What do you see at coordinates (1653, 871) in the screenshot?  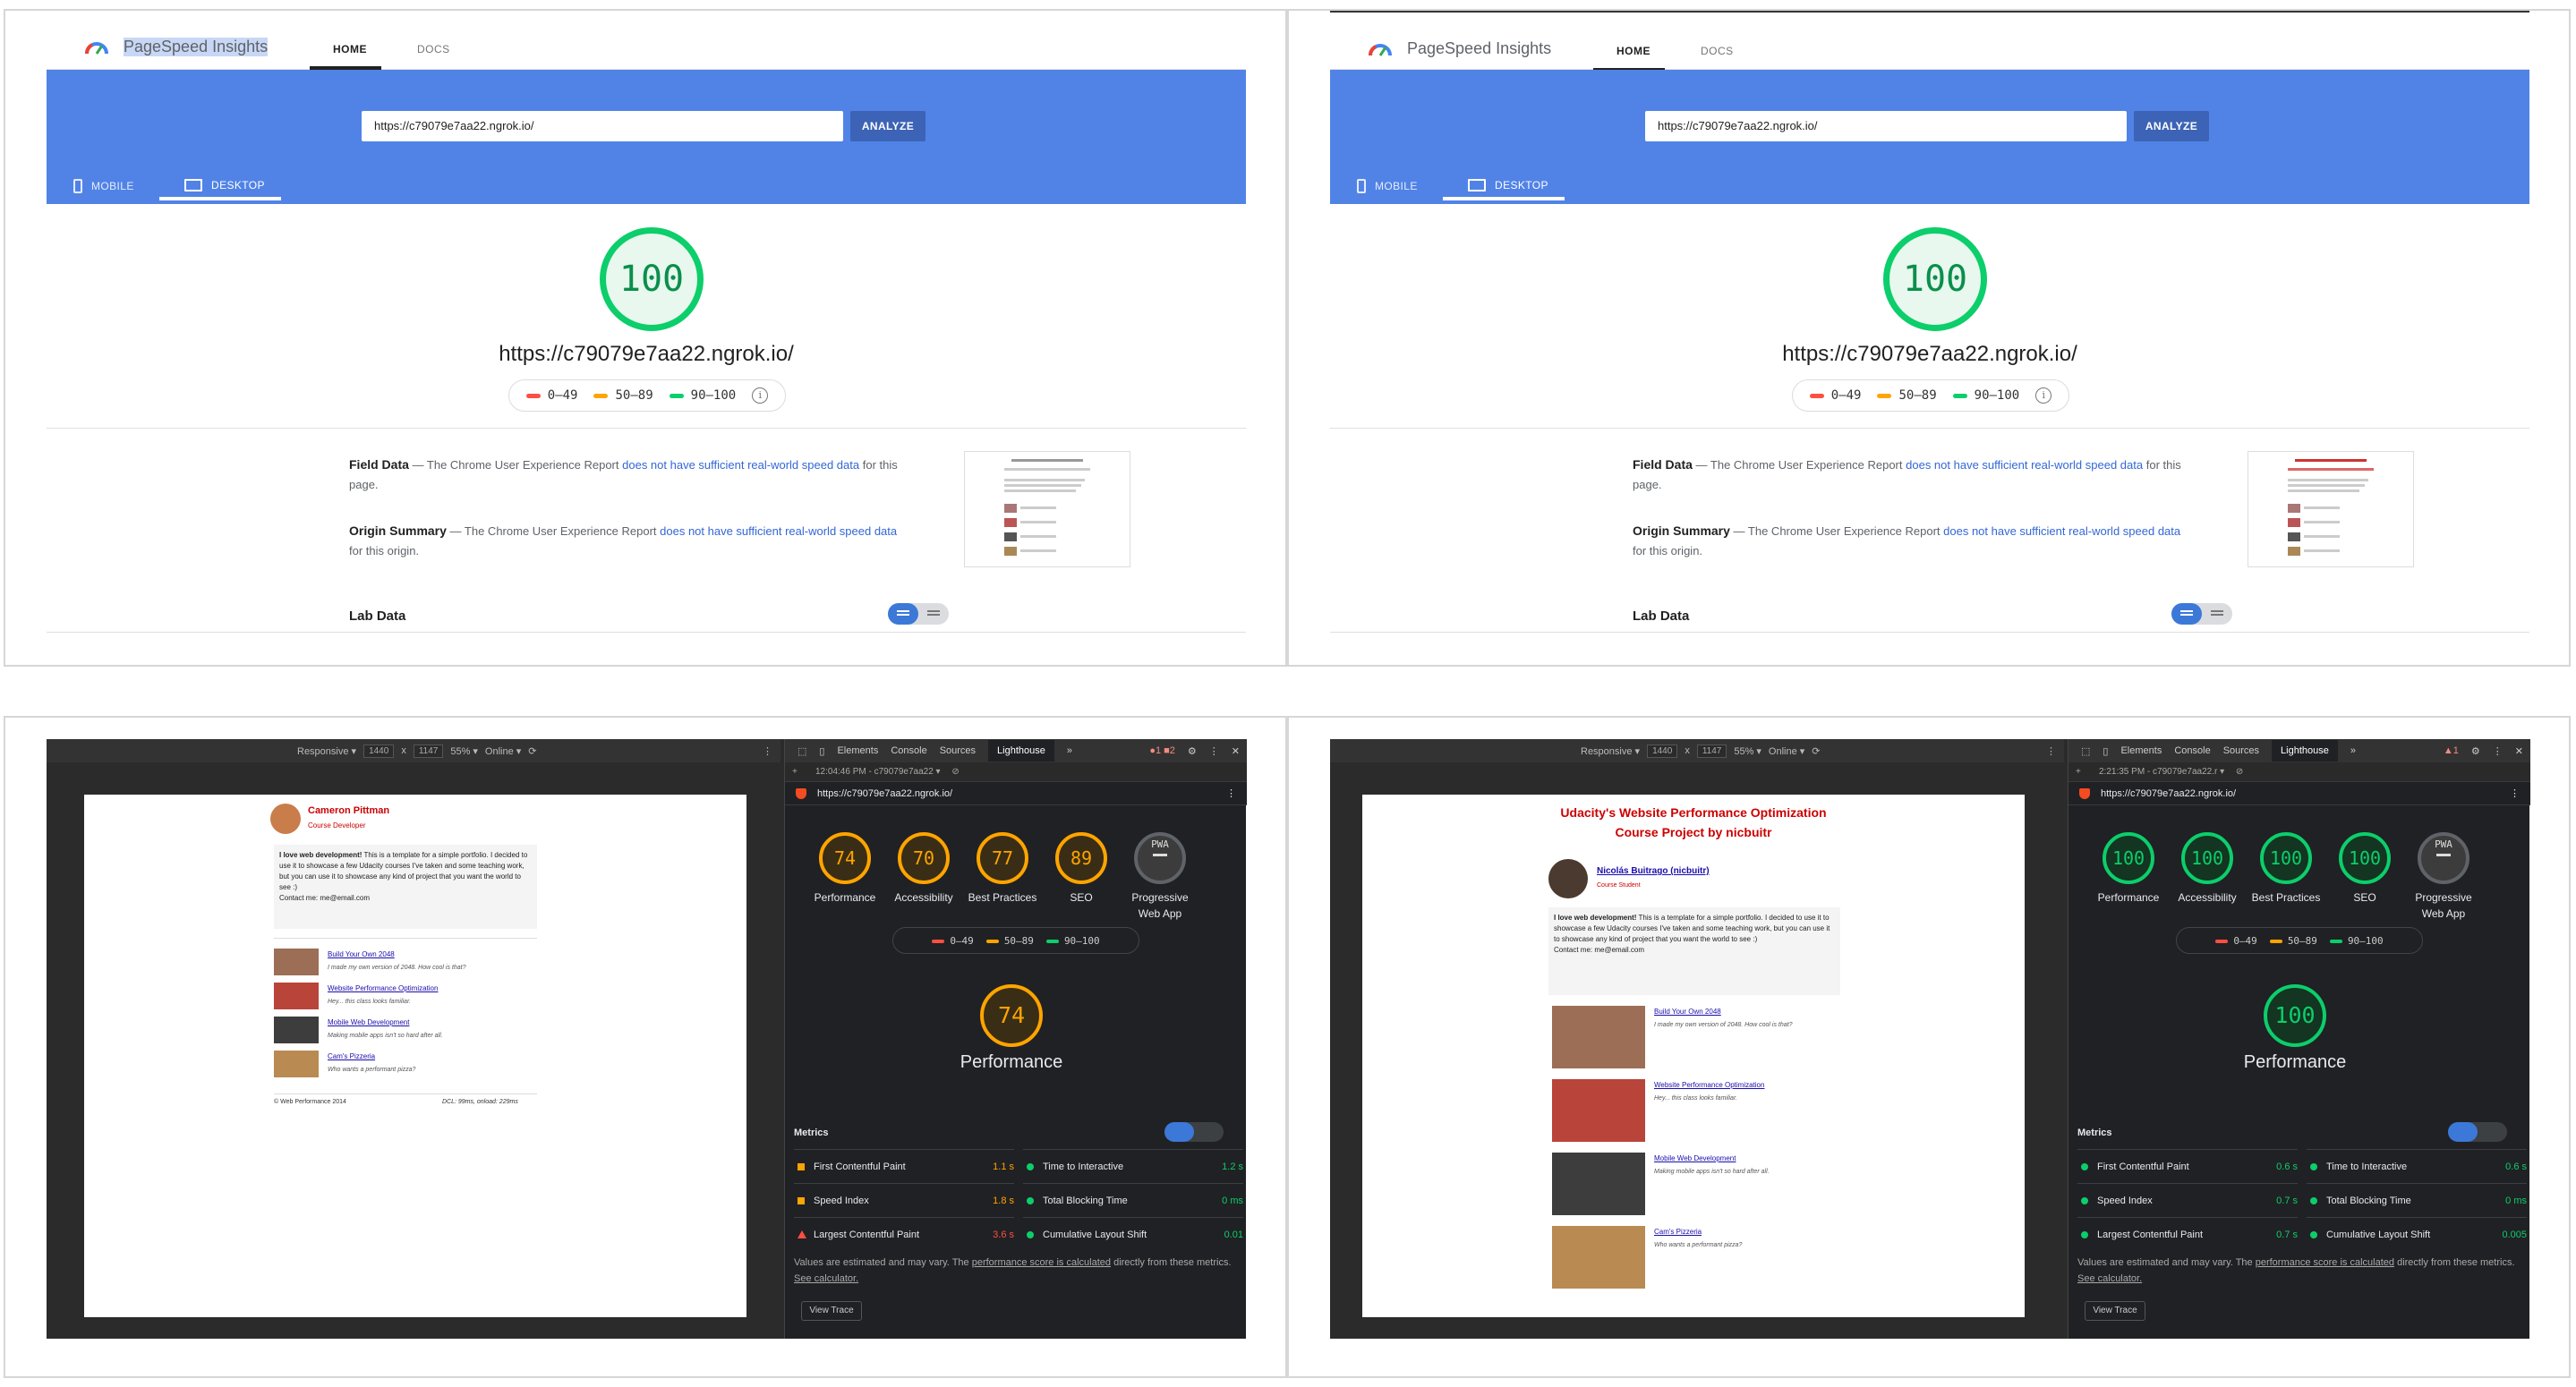 I see `author-name: Nicolás Buitrago (nicbuitr)` at bounding box center [1653, 871].